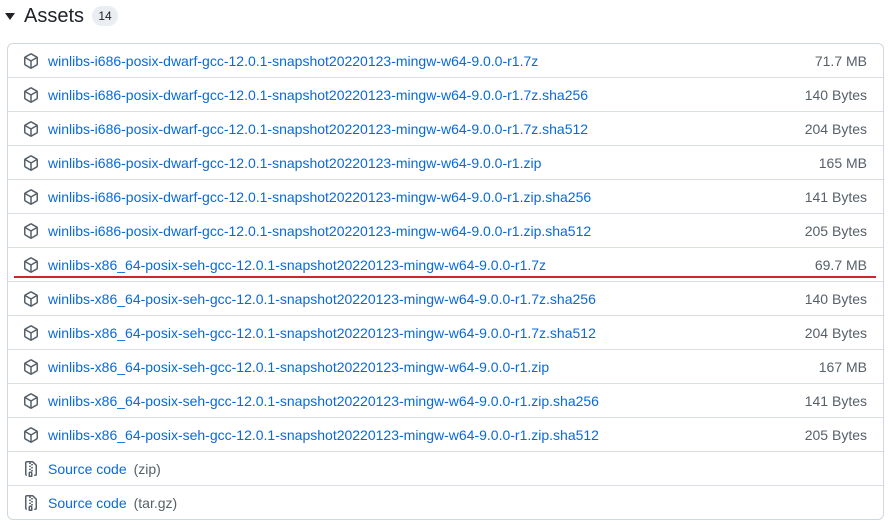 This screenshot has width=890, height=525. I want to click on triangle-down-icon, so click(10, 16).